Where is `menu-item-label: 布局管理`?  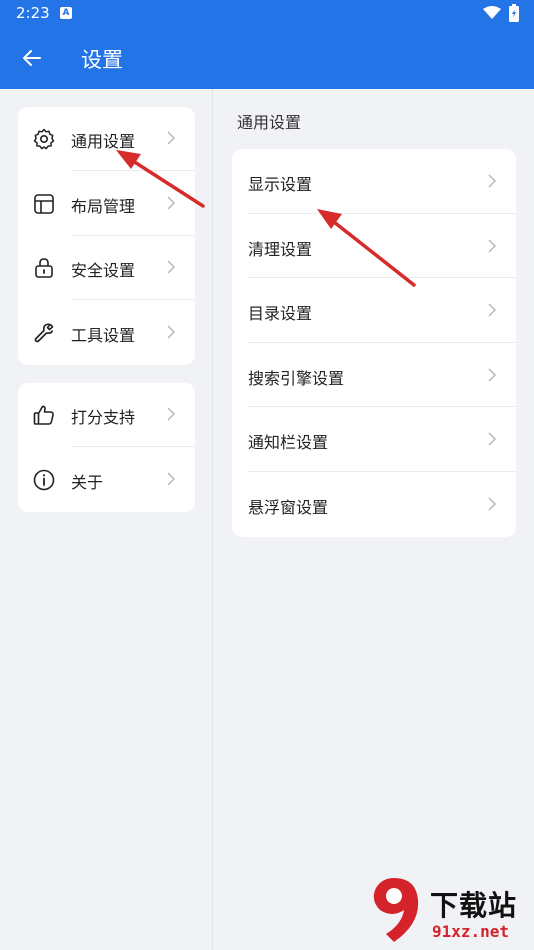 menu-item-label: 布局管理 is located at coordinates (103, 206).